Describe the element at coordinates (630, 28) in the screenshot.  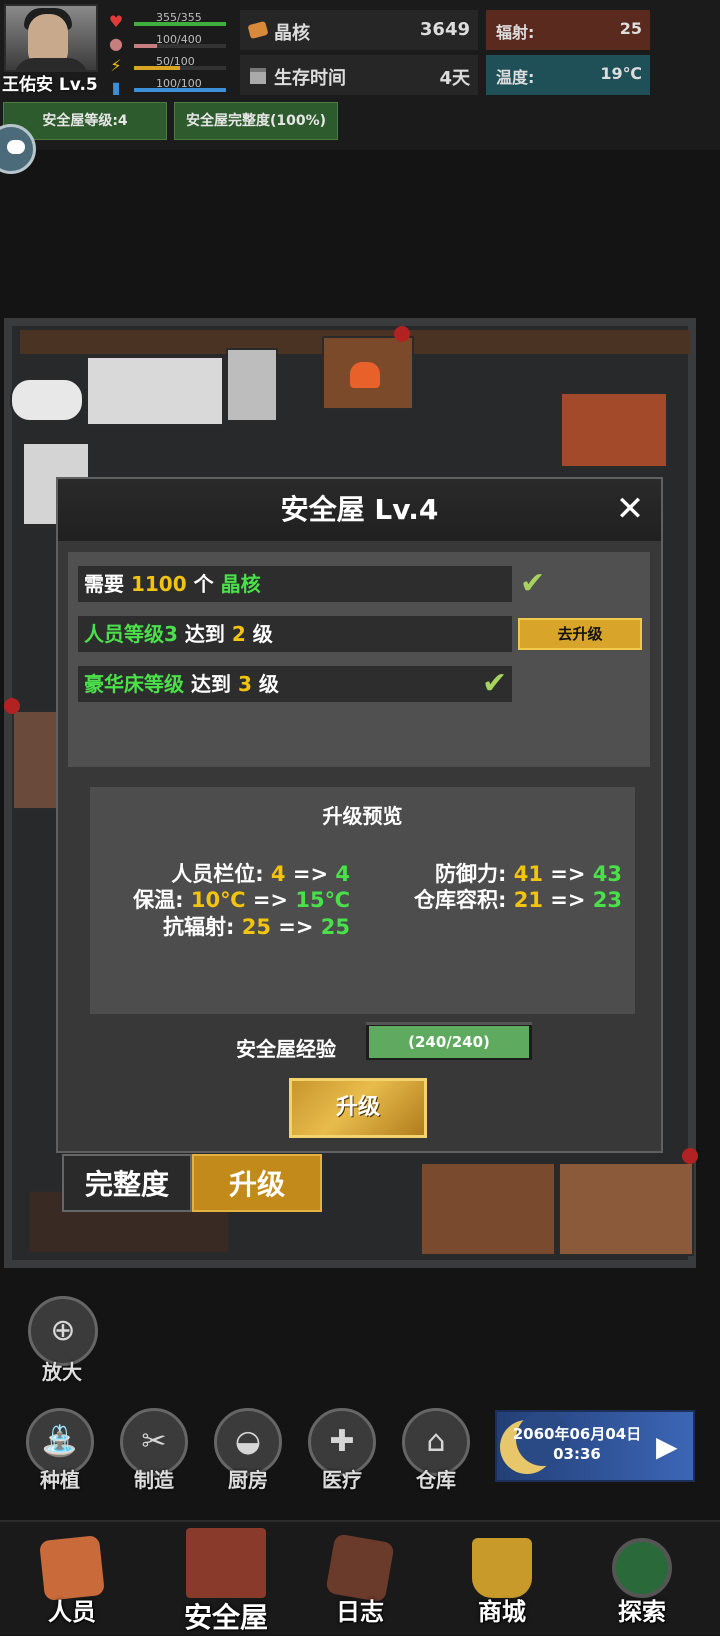
I see `radiation-value: 25` at that location.